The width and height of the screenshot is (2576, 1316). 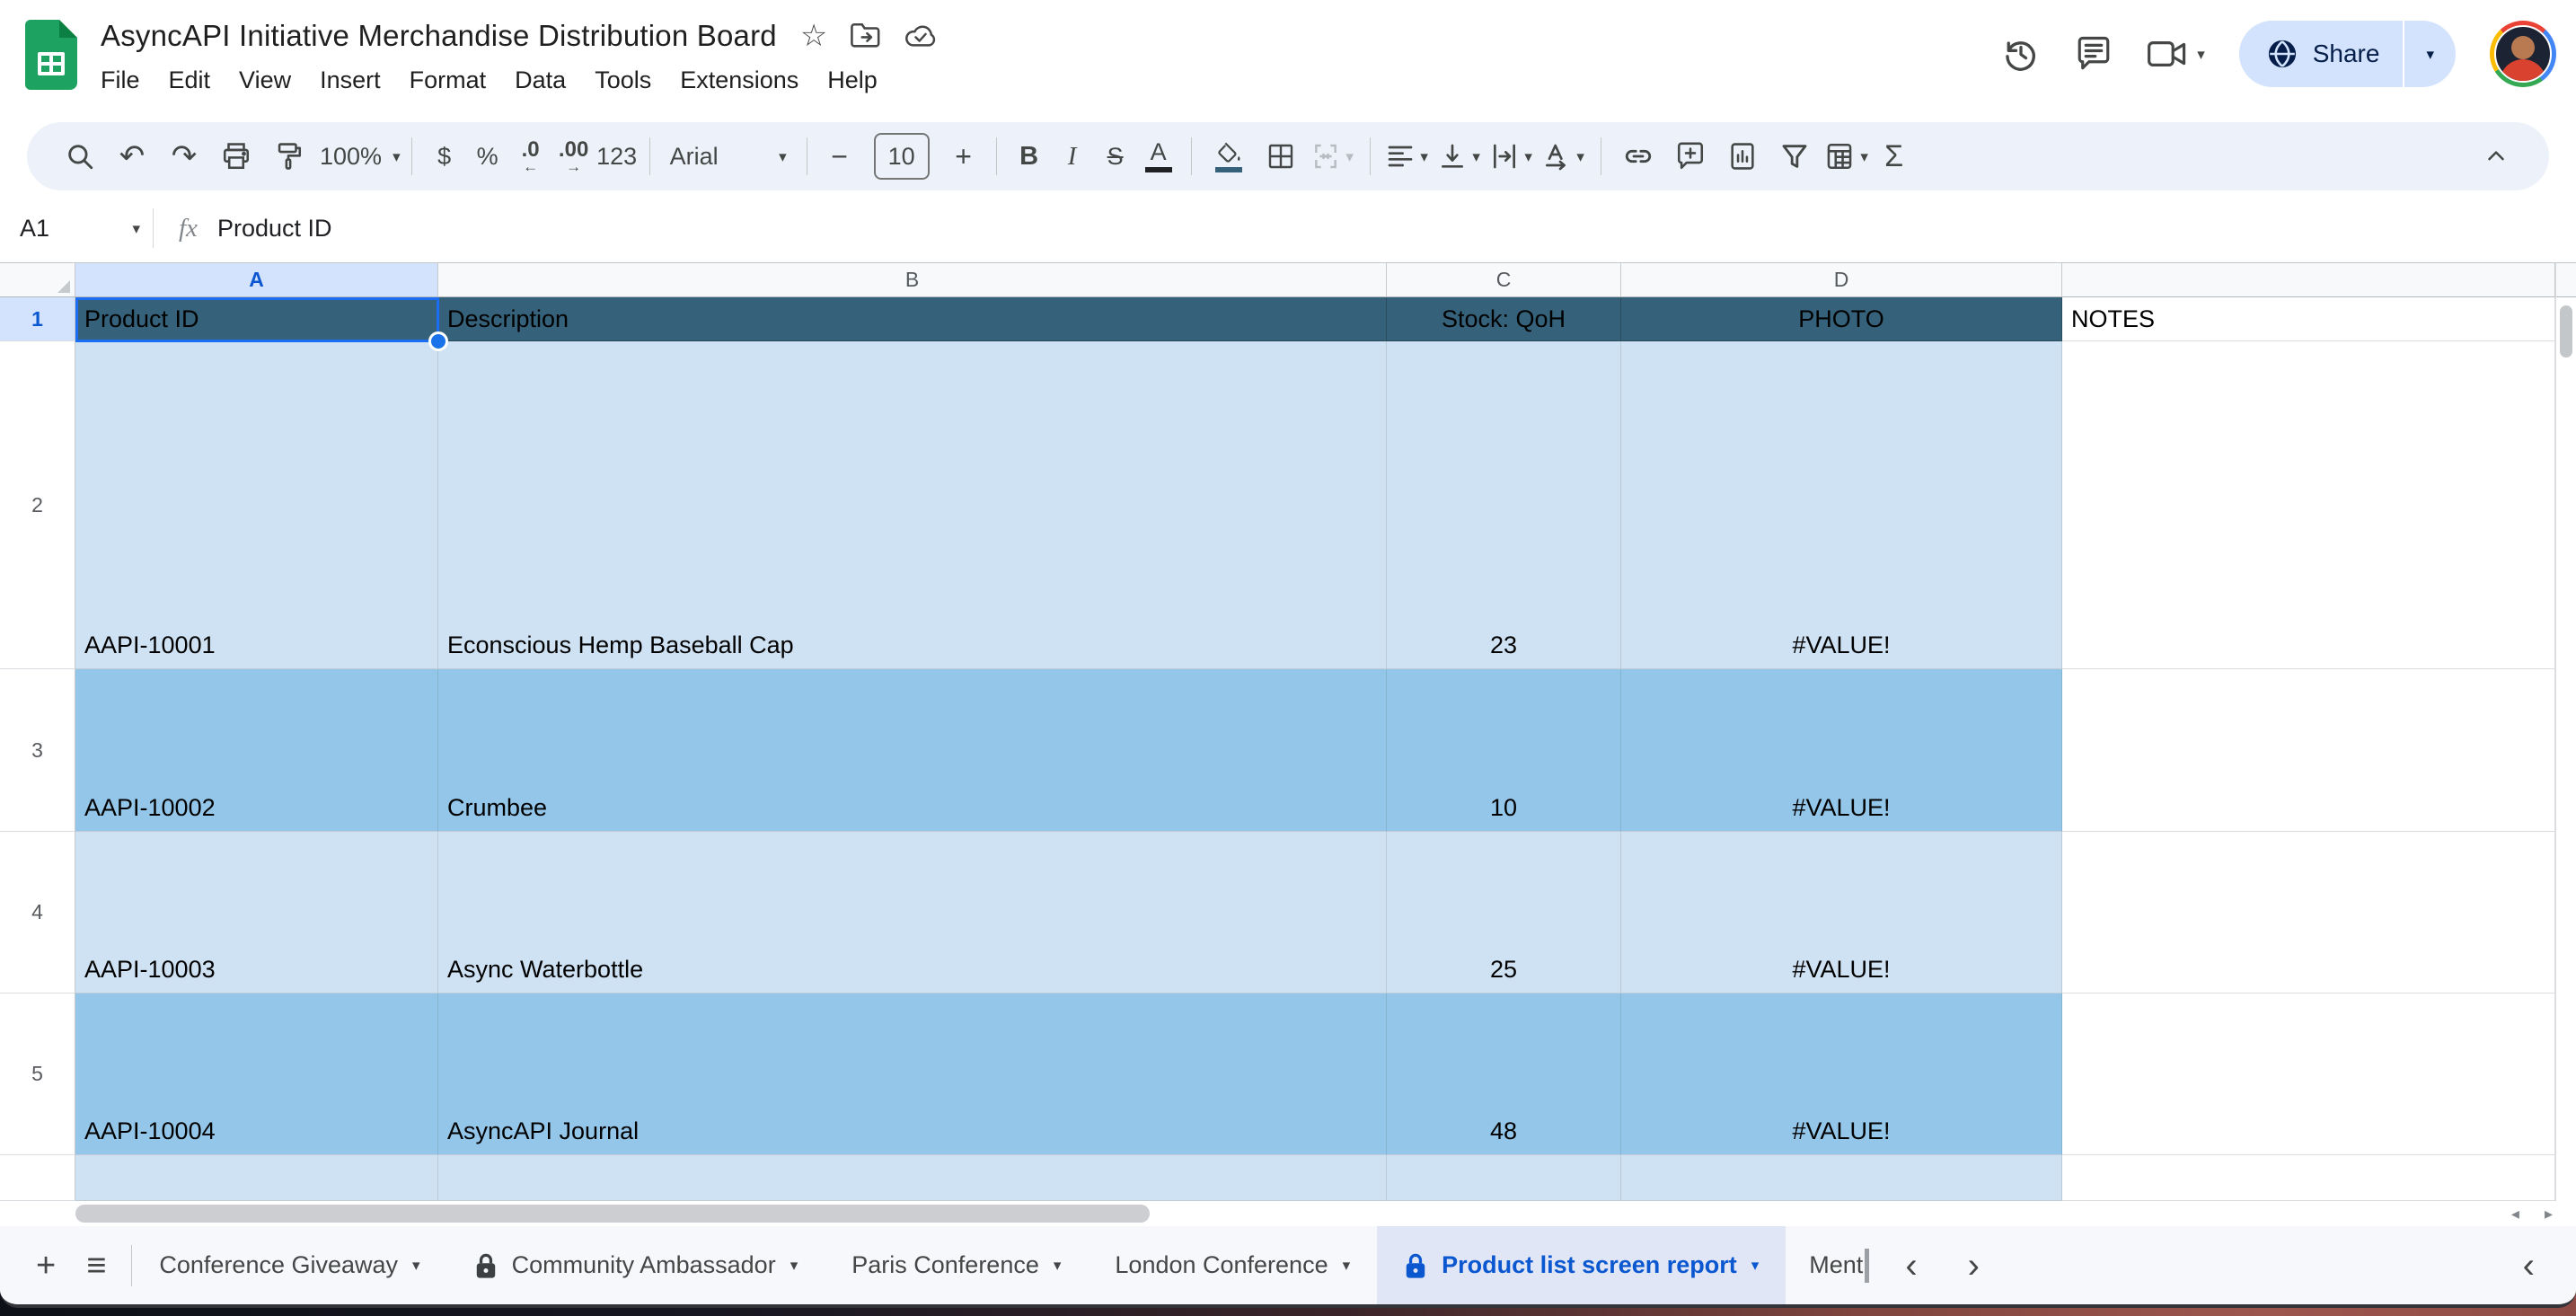 I want to click on row-header-3: 3, so click(x=37, y=750).